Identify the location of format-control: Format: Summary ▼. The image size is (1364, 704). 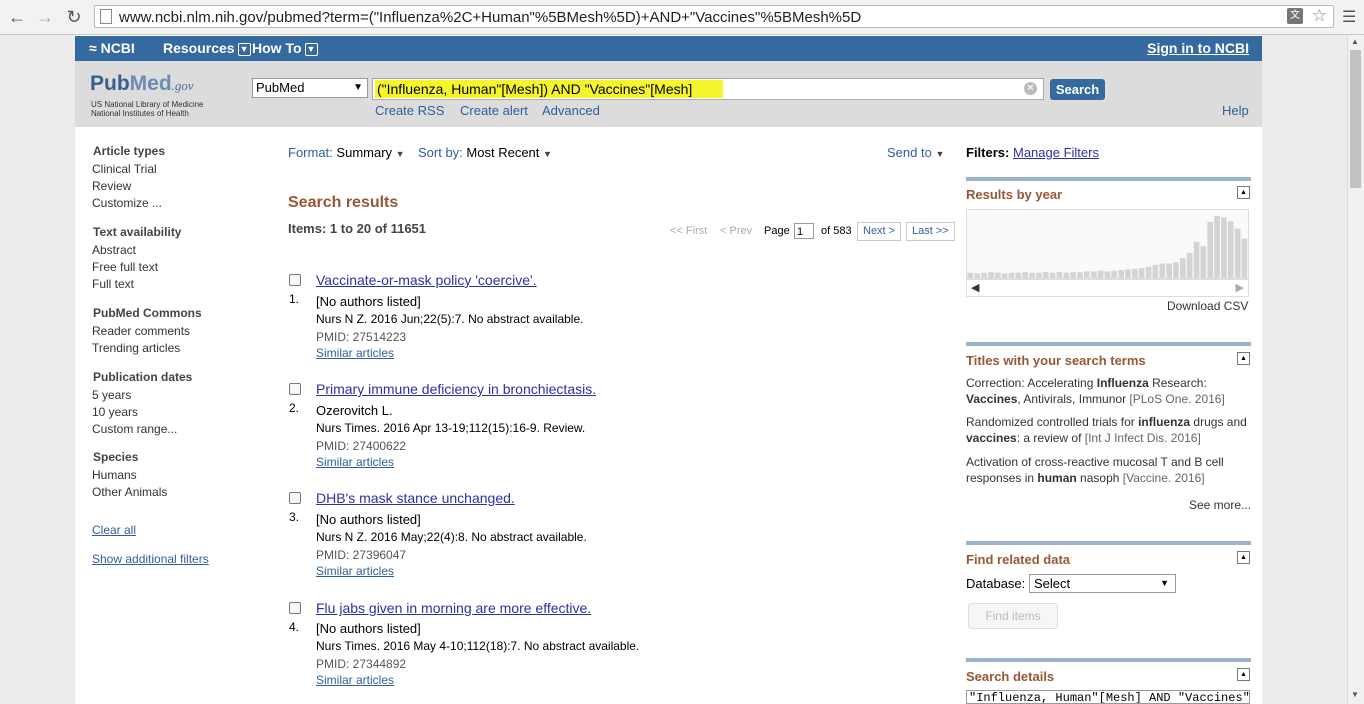
(346, 152).